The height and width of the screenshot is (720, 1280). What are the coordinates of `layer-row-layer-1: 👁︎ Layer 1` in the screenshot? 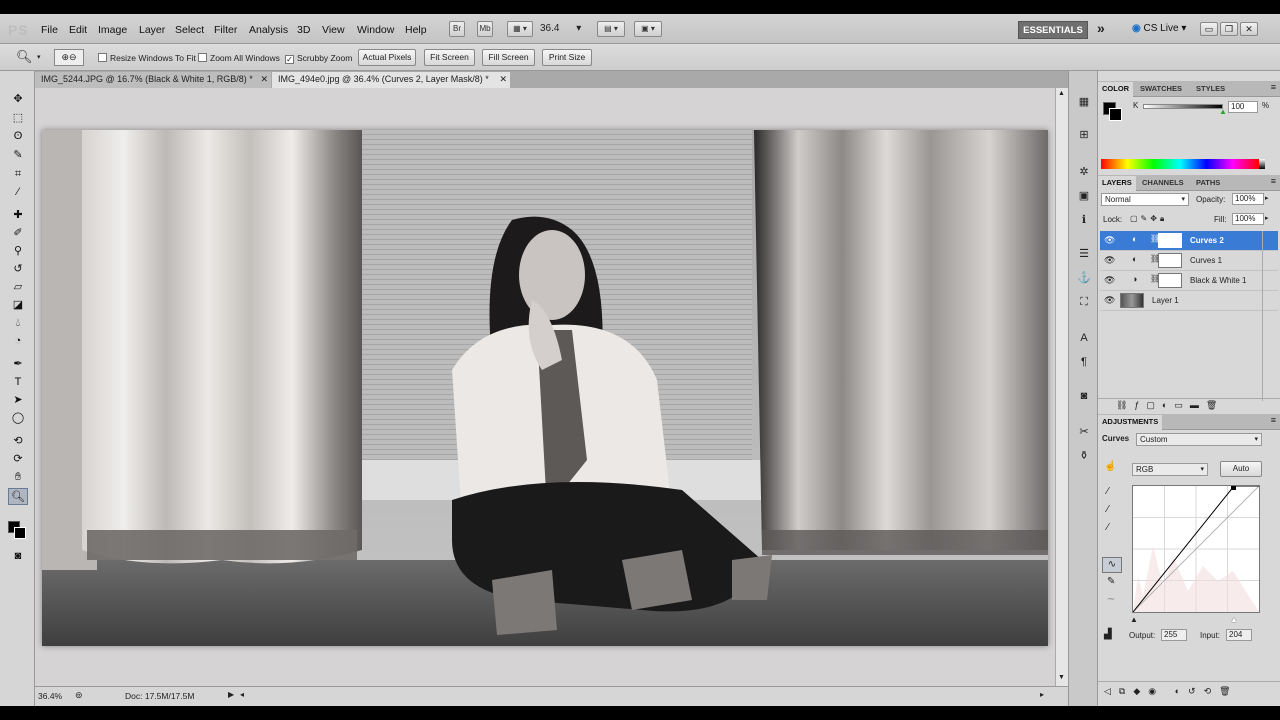 It's located at (1189, 301).